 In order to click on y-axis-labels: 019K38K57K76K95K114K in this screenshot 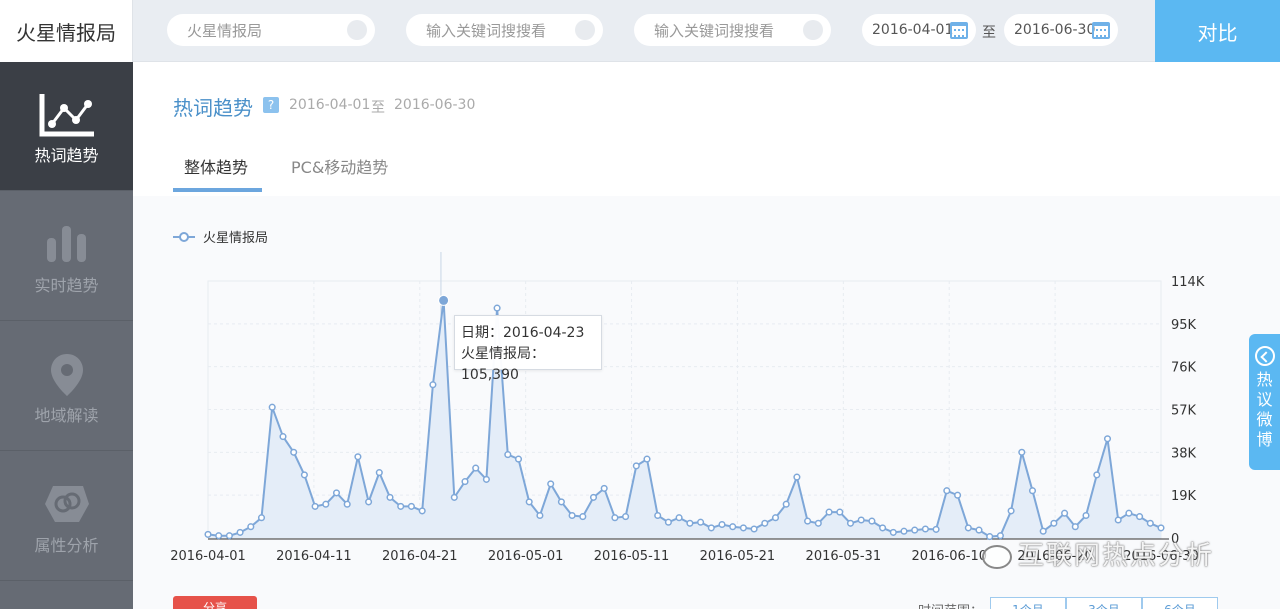, I will do `click(1188, 411)`.